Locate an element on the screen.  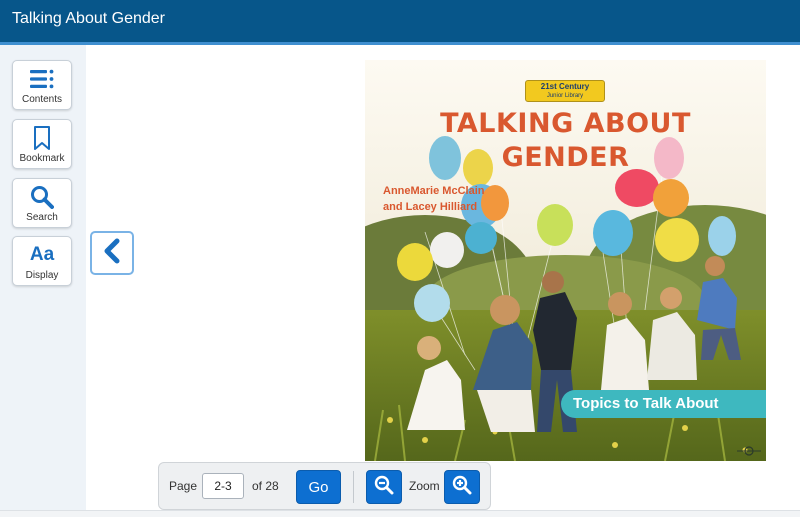
author-line1: AnneMarie McClain is located at coordinates (434, 191).